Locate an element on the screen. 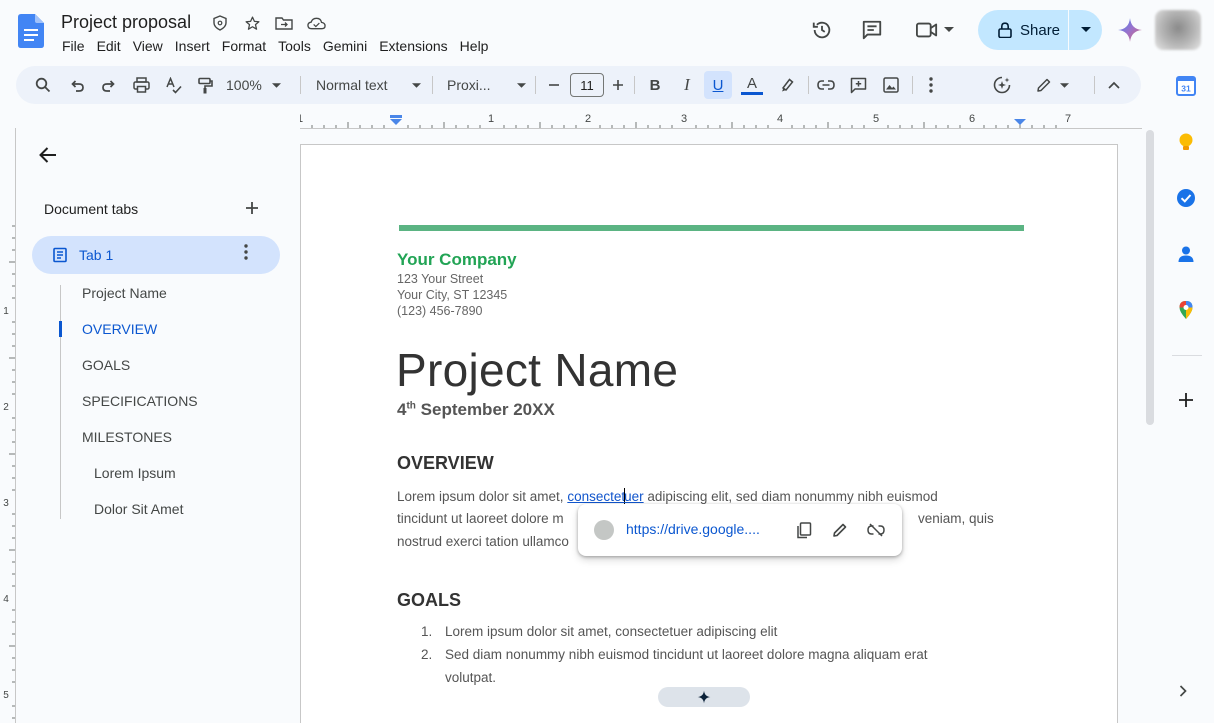 The height and width of the screenshot is (723, 1214). edit-link-icon is located at coordinates (840, 530).